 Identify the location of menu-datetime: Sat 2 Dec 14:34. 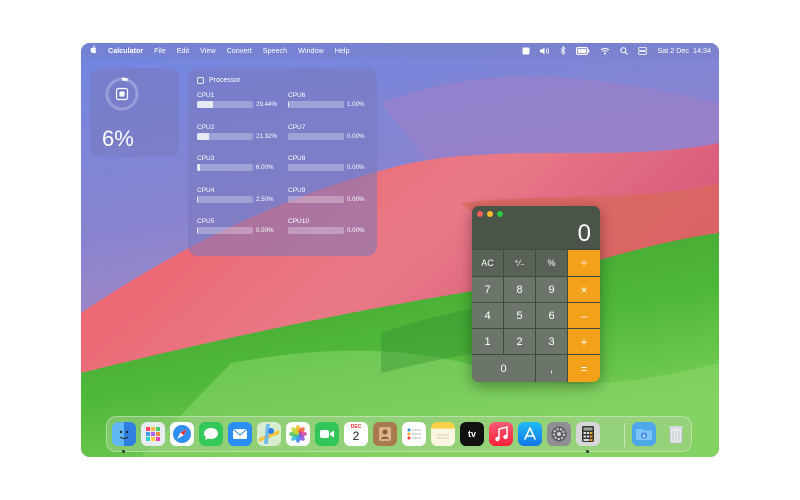
(684, 50).